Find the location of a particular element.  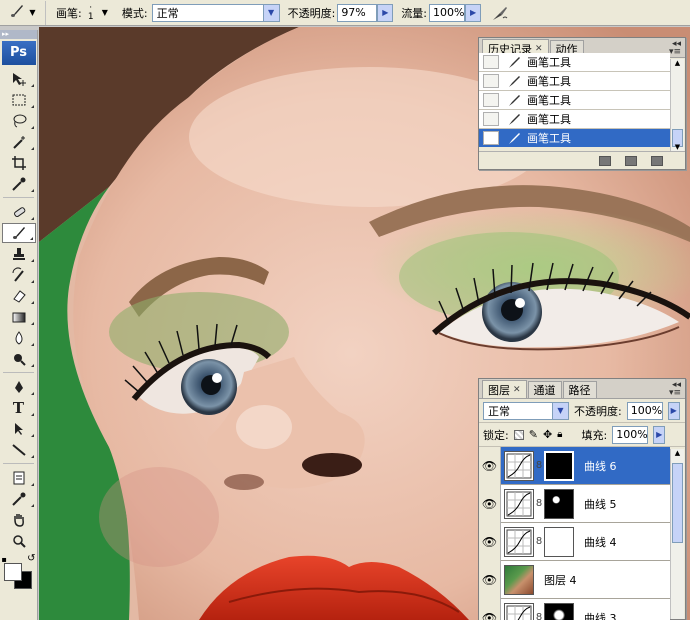

layers-panel-tabs: 图层 ✕ 通道 路径 ◂◂ ▾≡ is located at coordinates (582, 389).